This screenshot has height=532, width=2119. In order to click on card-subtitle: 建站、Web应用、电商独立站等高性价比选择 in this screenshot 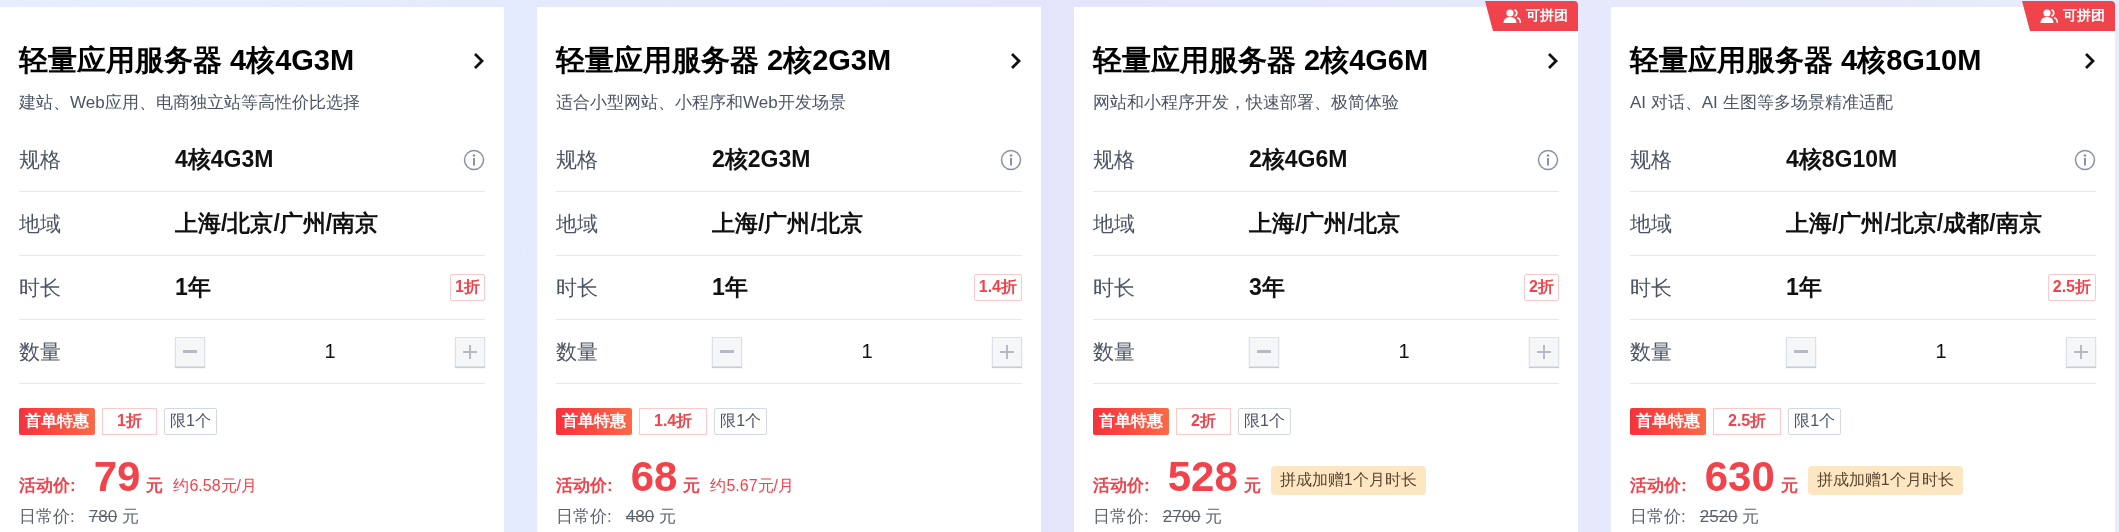, I will do `click(190, 103)`.